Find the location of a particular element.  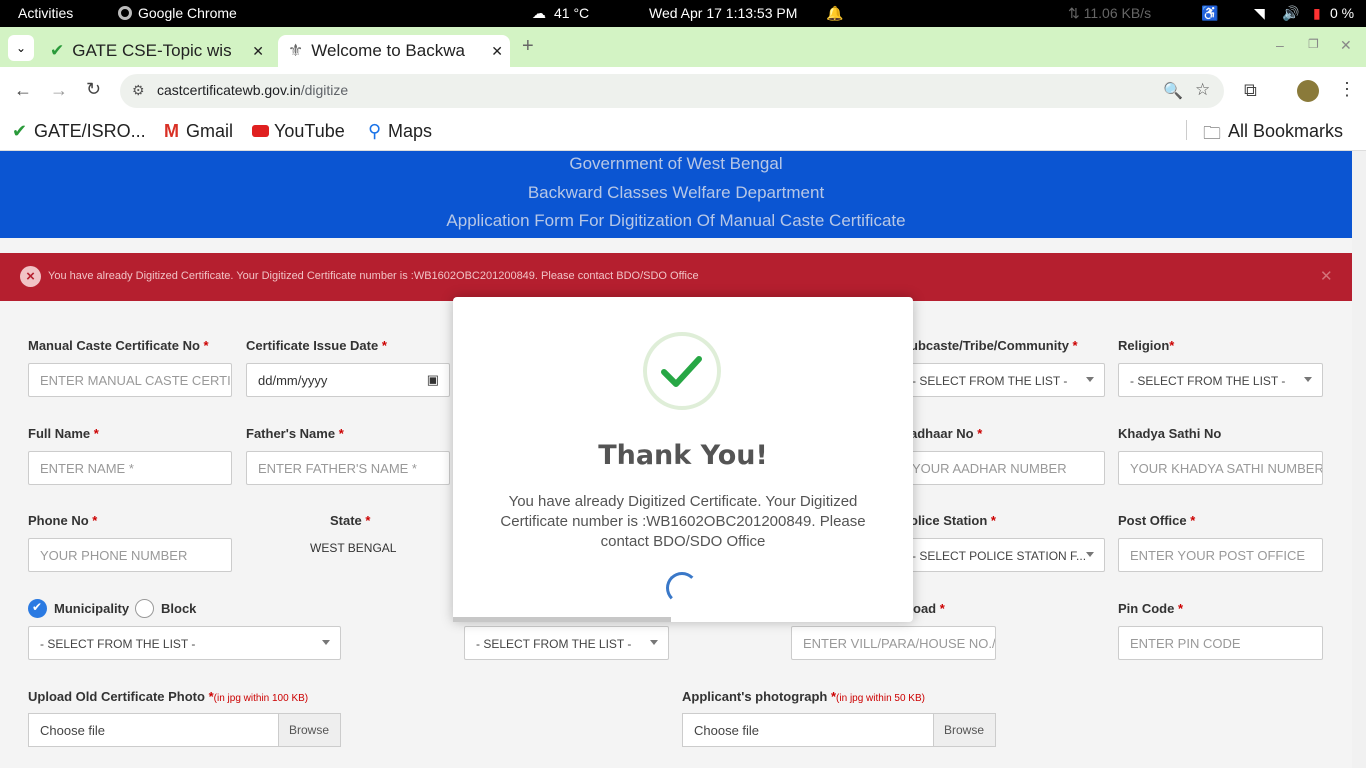

pin-input: ENTER PIN CODE is located at coordinates (1220, 643).